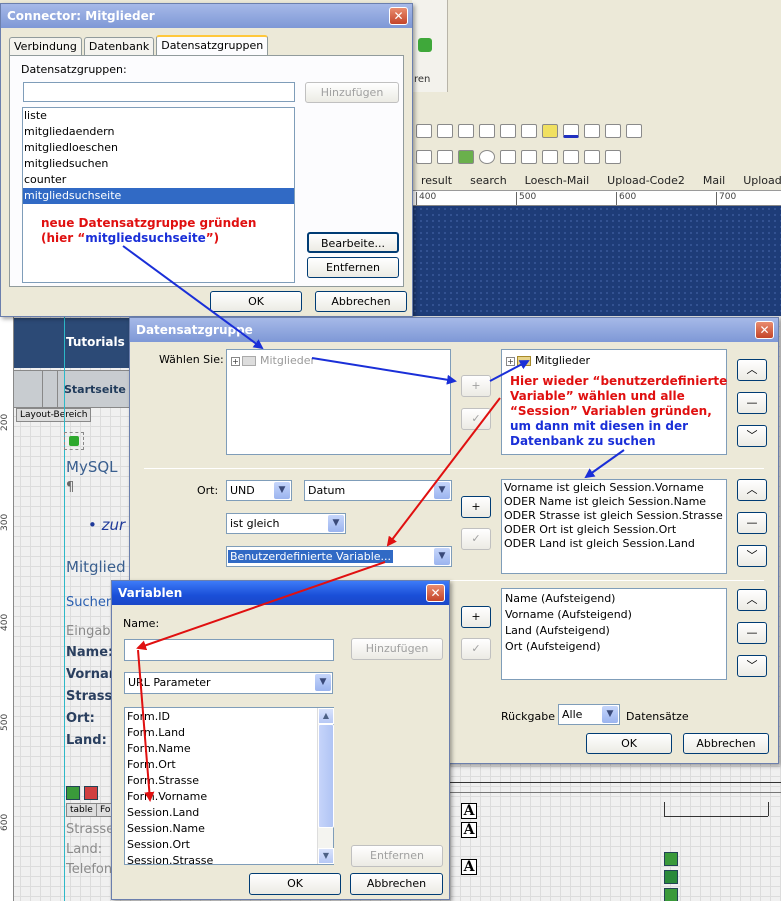 The width and height of the screenshot is (781, 901). Describe the element at coordinates (339, 556) in the screenshot. I see `variable-select: Benutzerdefinierte Variable... ▼` at that location.